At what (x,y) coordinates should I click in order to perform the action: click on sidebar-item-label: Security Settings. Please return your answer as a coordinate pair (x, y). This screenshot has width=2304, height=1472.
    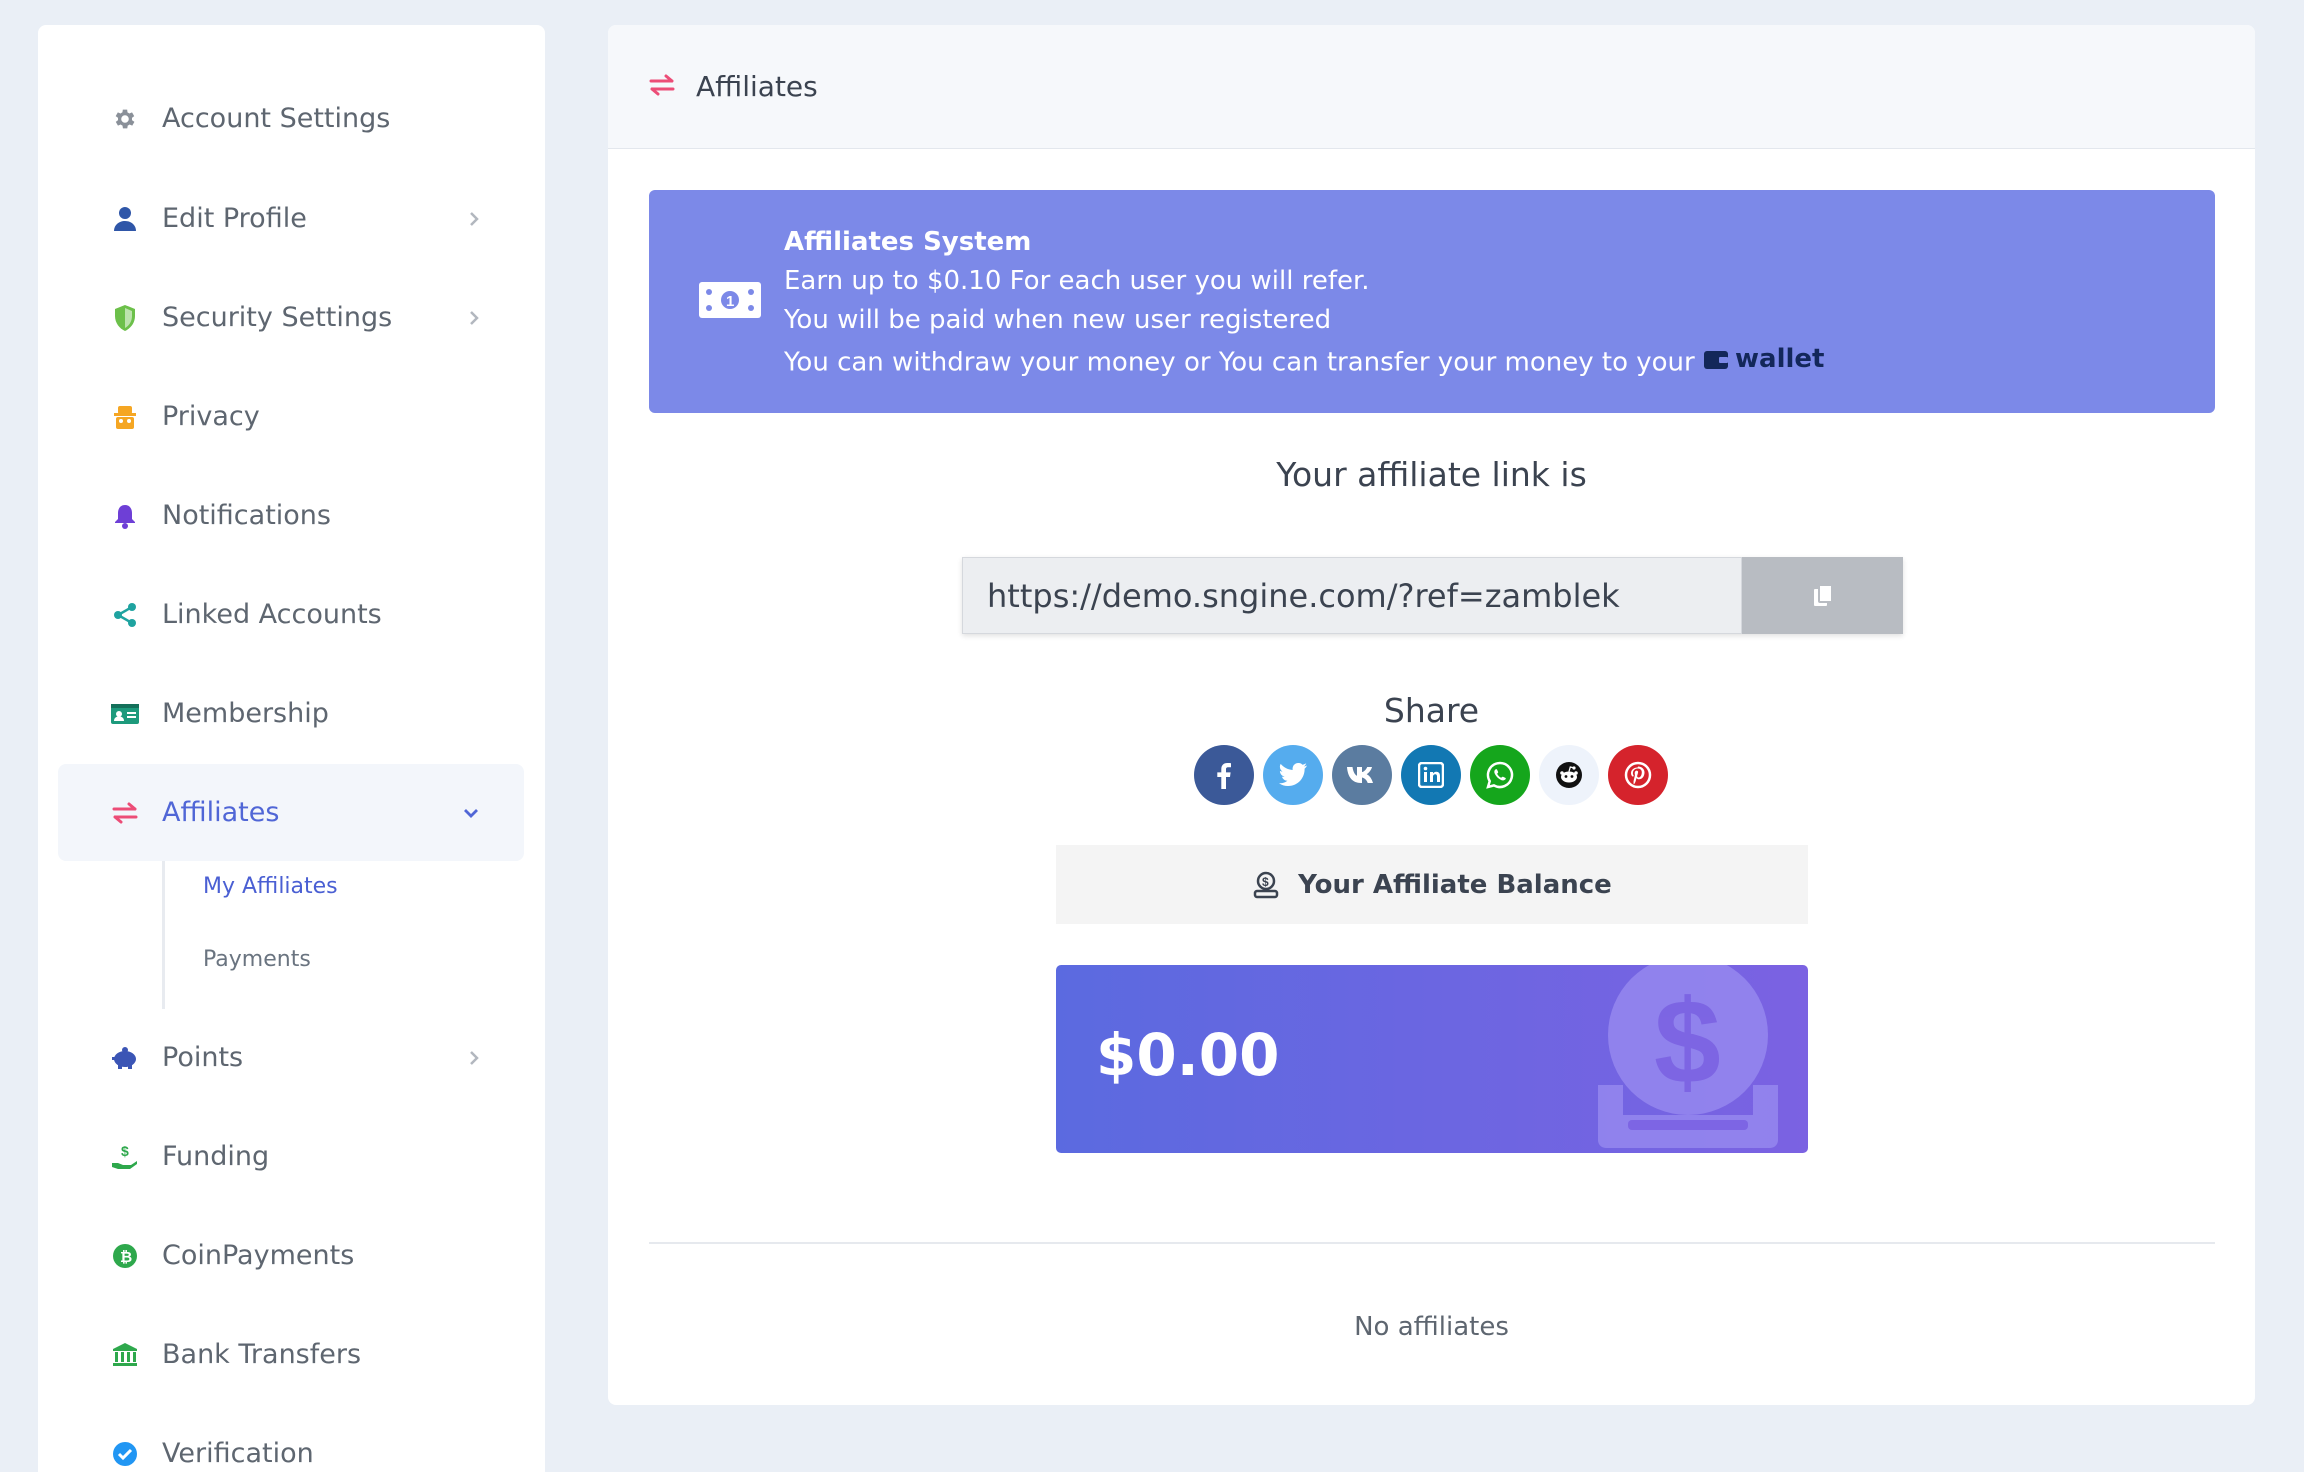
    Looking at the image, I should click on (277, 317).